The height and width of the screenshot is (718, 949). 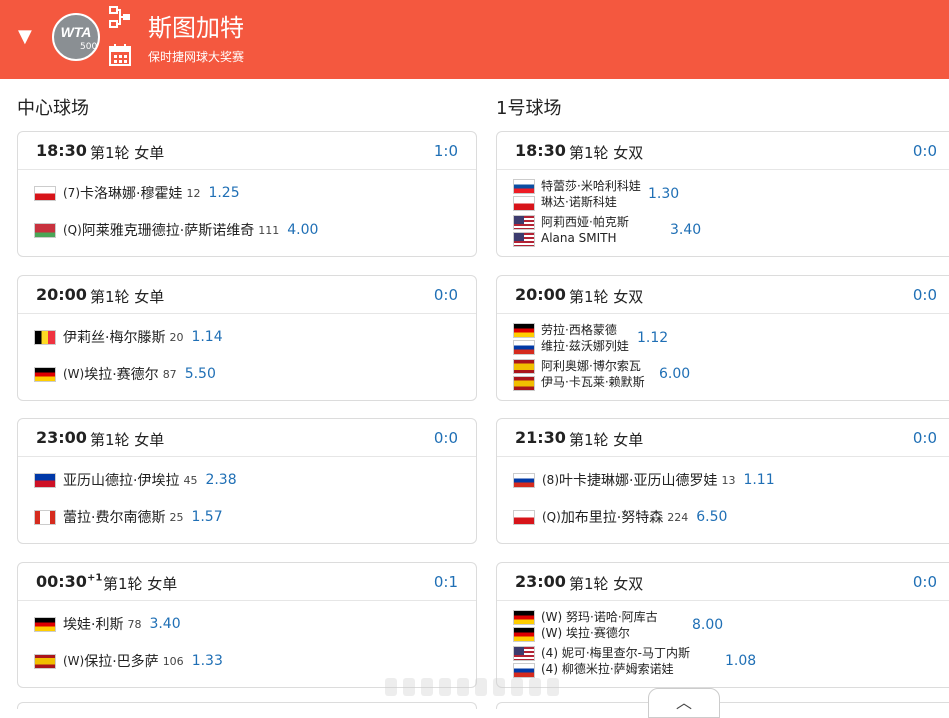 I want to click on player-row: 蕾拉·费尔南德斯 25 1.57, so click(x=128, y=517).